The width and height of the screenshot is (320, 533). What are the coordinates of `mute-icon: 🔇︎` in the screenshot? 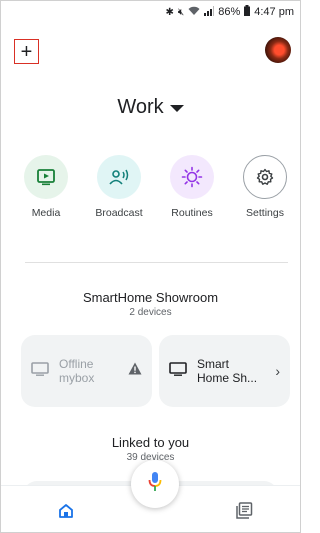 It's located at (181, 12).